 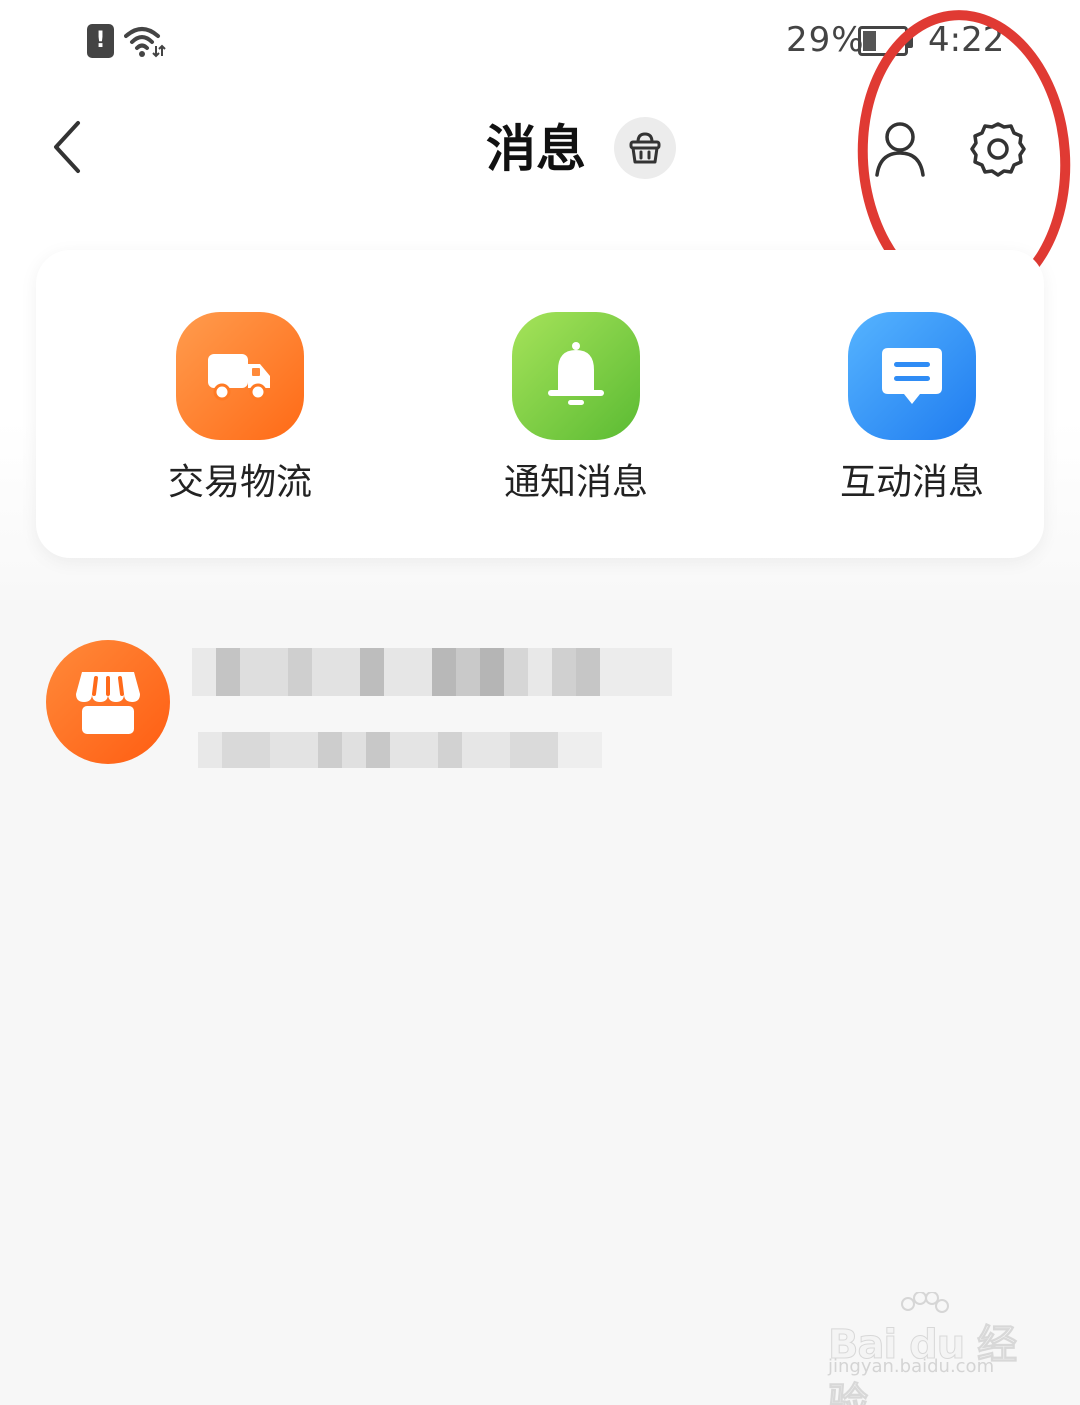 I want to click on category-interactions: 互动消息, so click(x=912, y=412).